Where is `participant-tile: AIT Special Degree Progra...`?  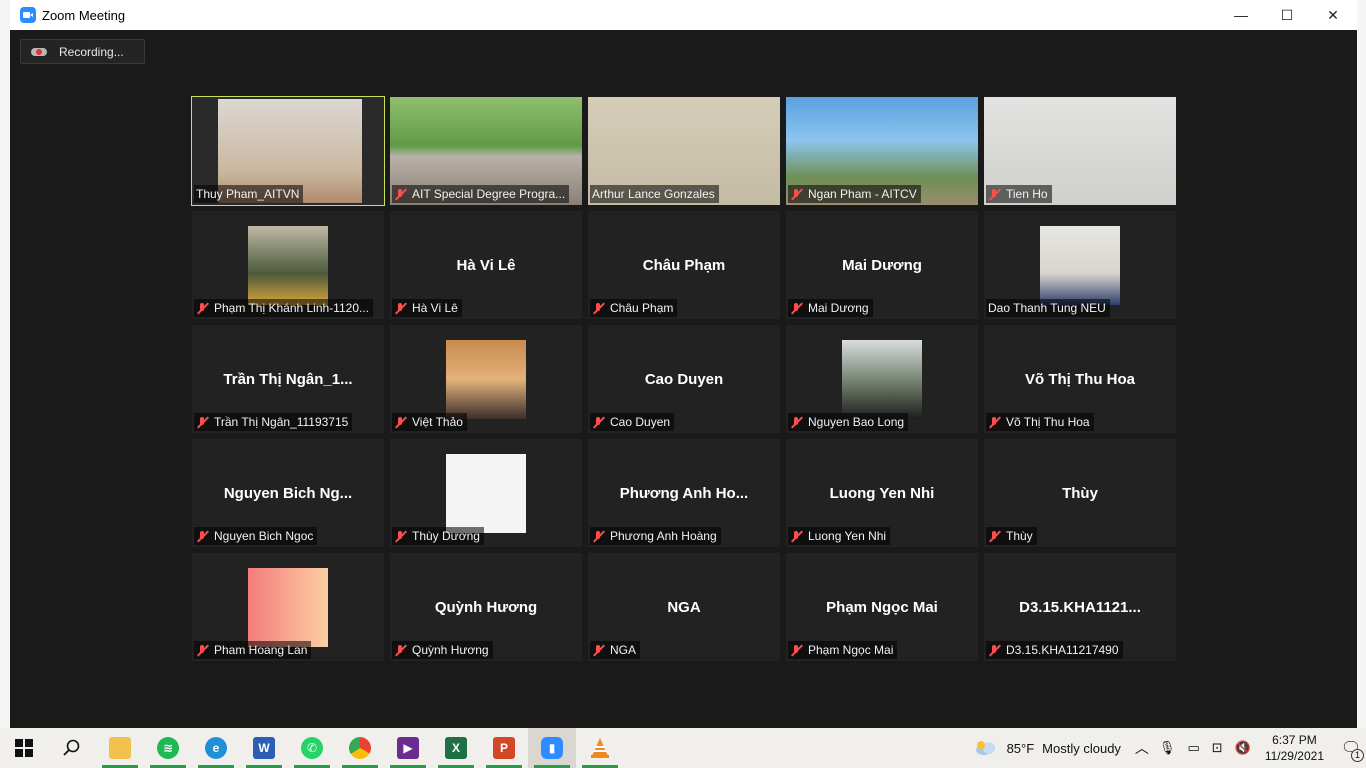
participant-tile: AIT Special Degree Progra... is located at coordinates (486, 151).